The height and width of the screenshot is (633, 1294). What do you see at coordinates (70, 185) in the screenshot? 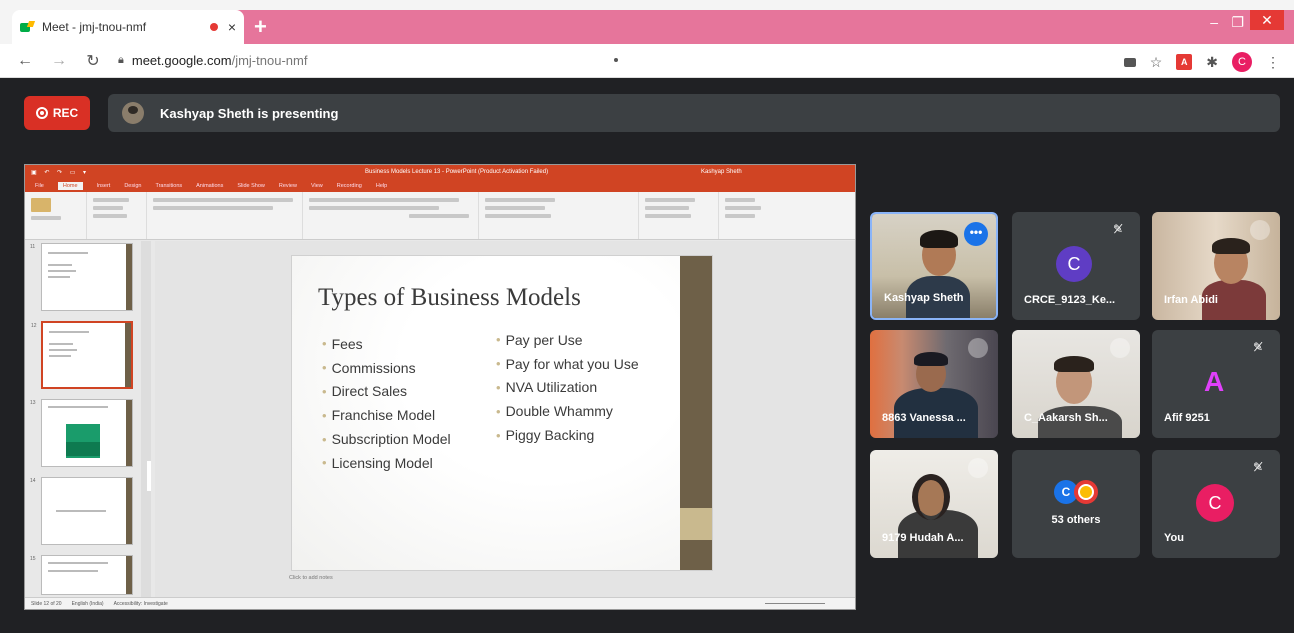
I see `ppt-tab-active: Home` at bounding box center [70, 185].